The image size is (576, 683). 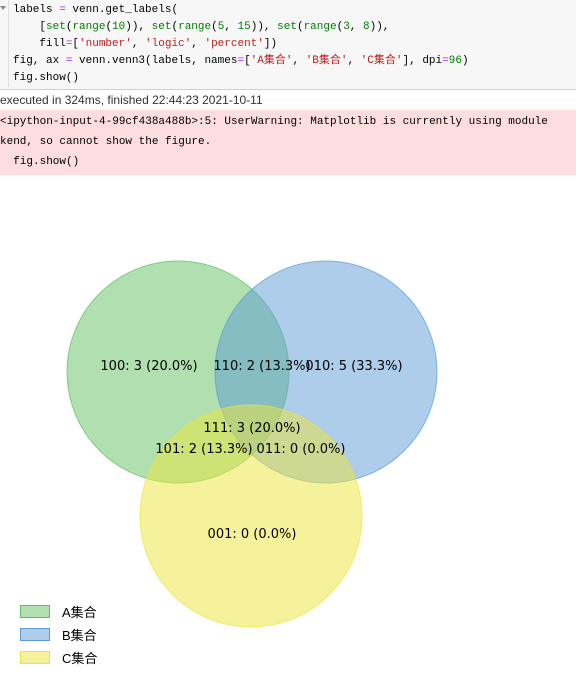 I want to click on legend-label: A集合, so click(x=79, y=612).